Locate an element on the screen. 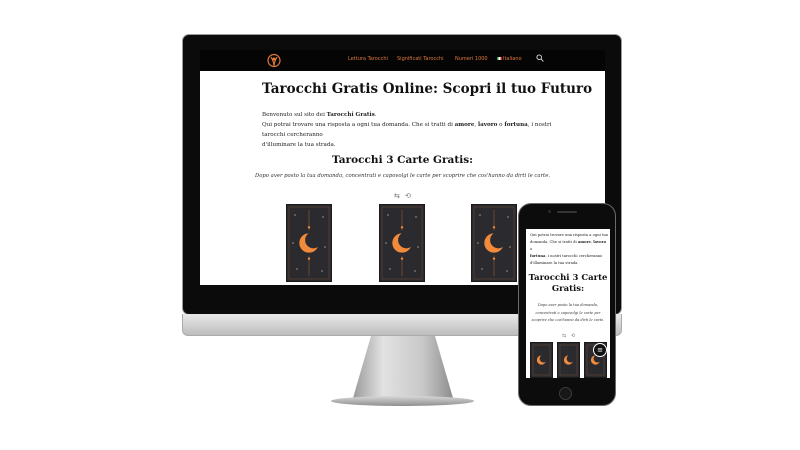  shuffle-icon: ⇆ is located at coordinates (397, 196).